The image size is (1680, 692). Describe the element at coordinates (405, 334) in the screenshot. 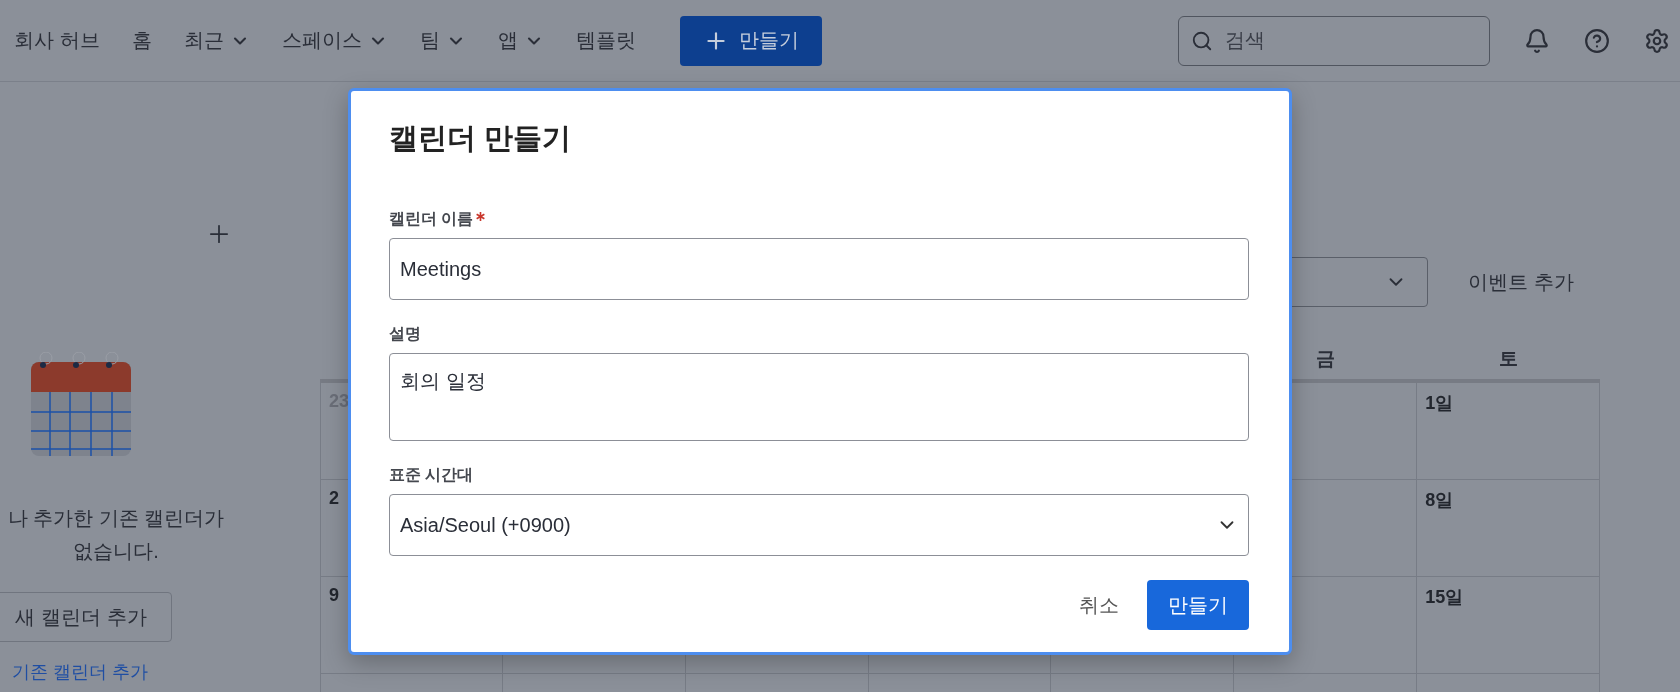

I see `field-label: 설명` at that location.